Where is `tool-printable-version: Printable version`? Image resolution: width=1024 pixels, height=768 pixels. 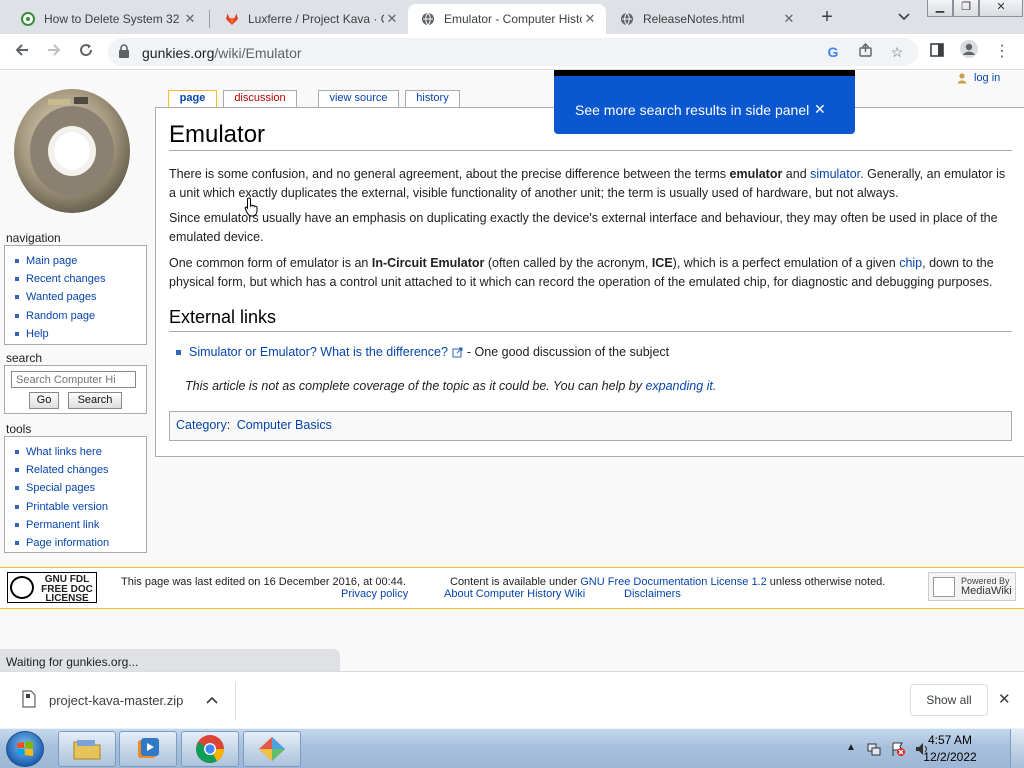 tool-printable-version: Printable version is located at coordinates (77, 507).